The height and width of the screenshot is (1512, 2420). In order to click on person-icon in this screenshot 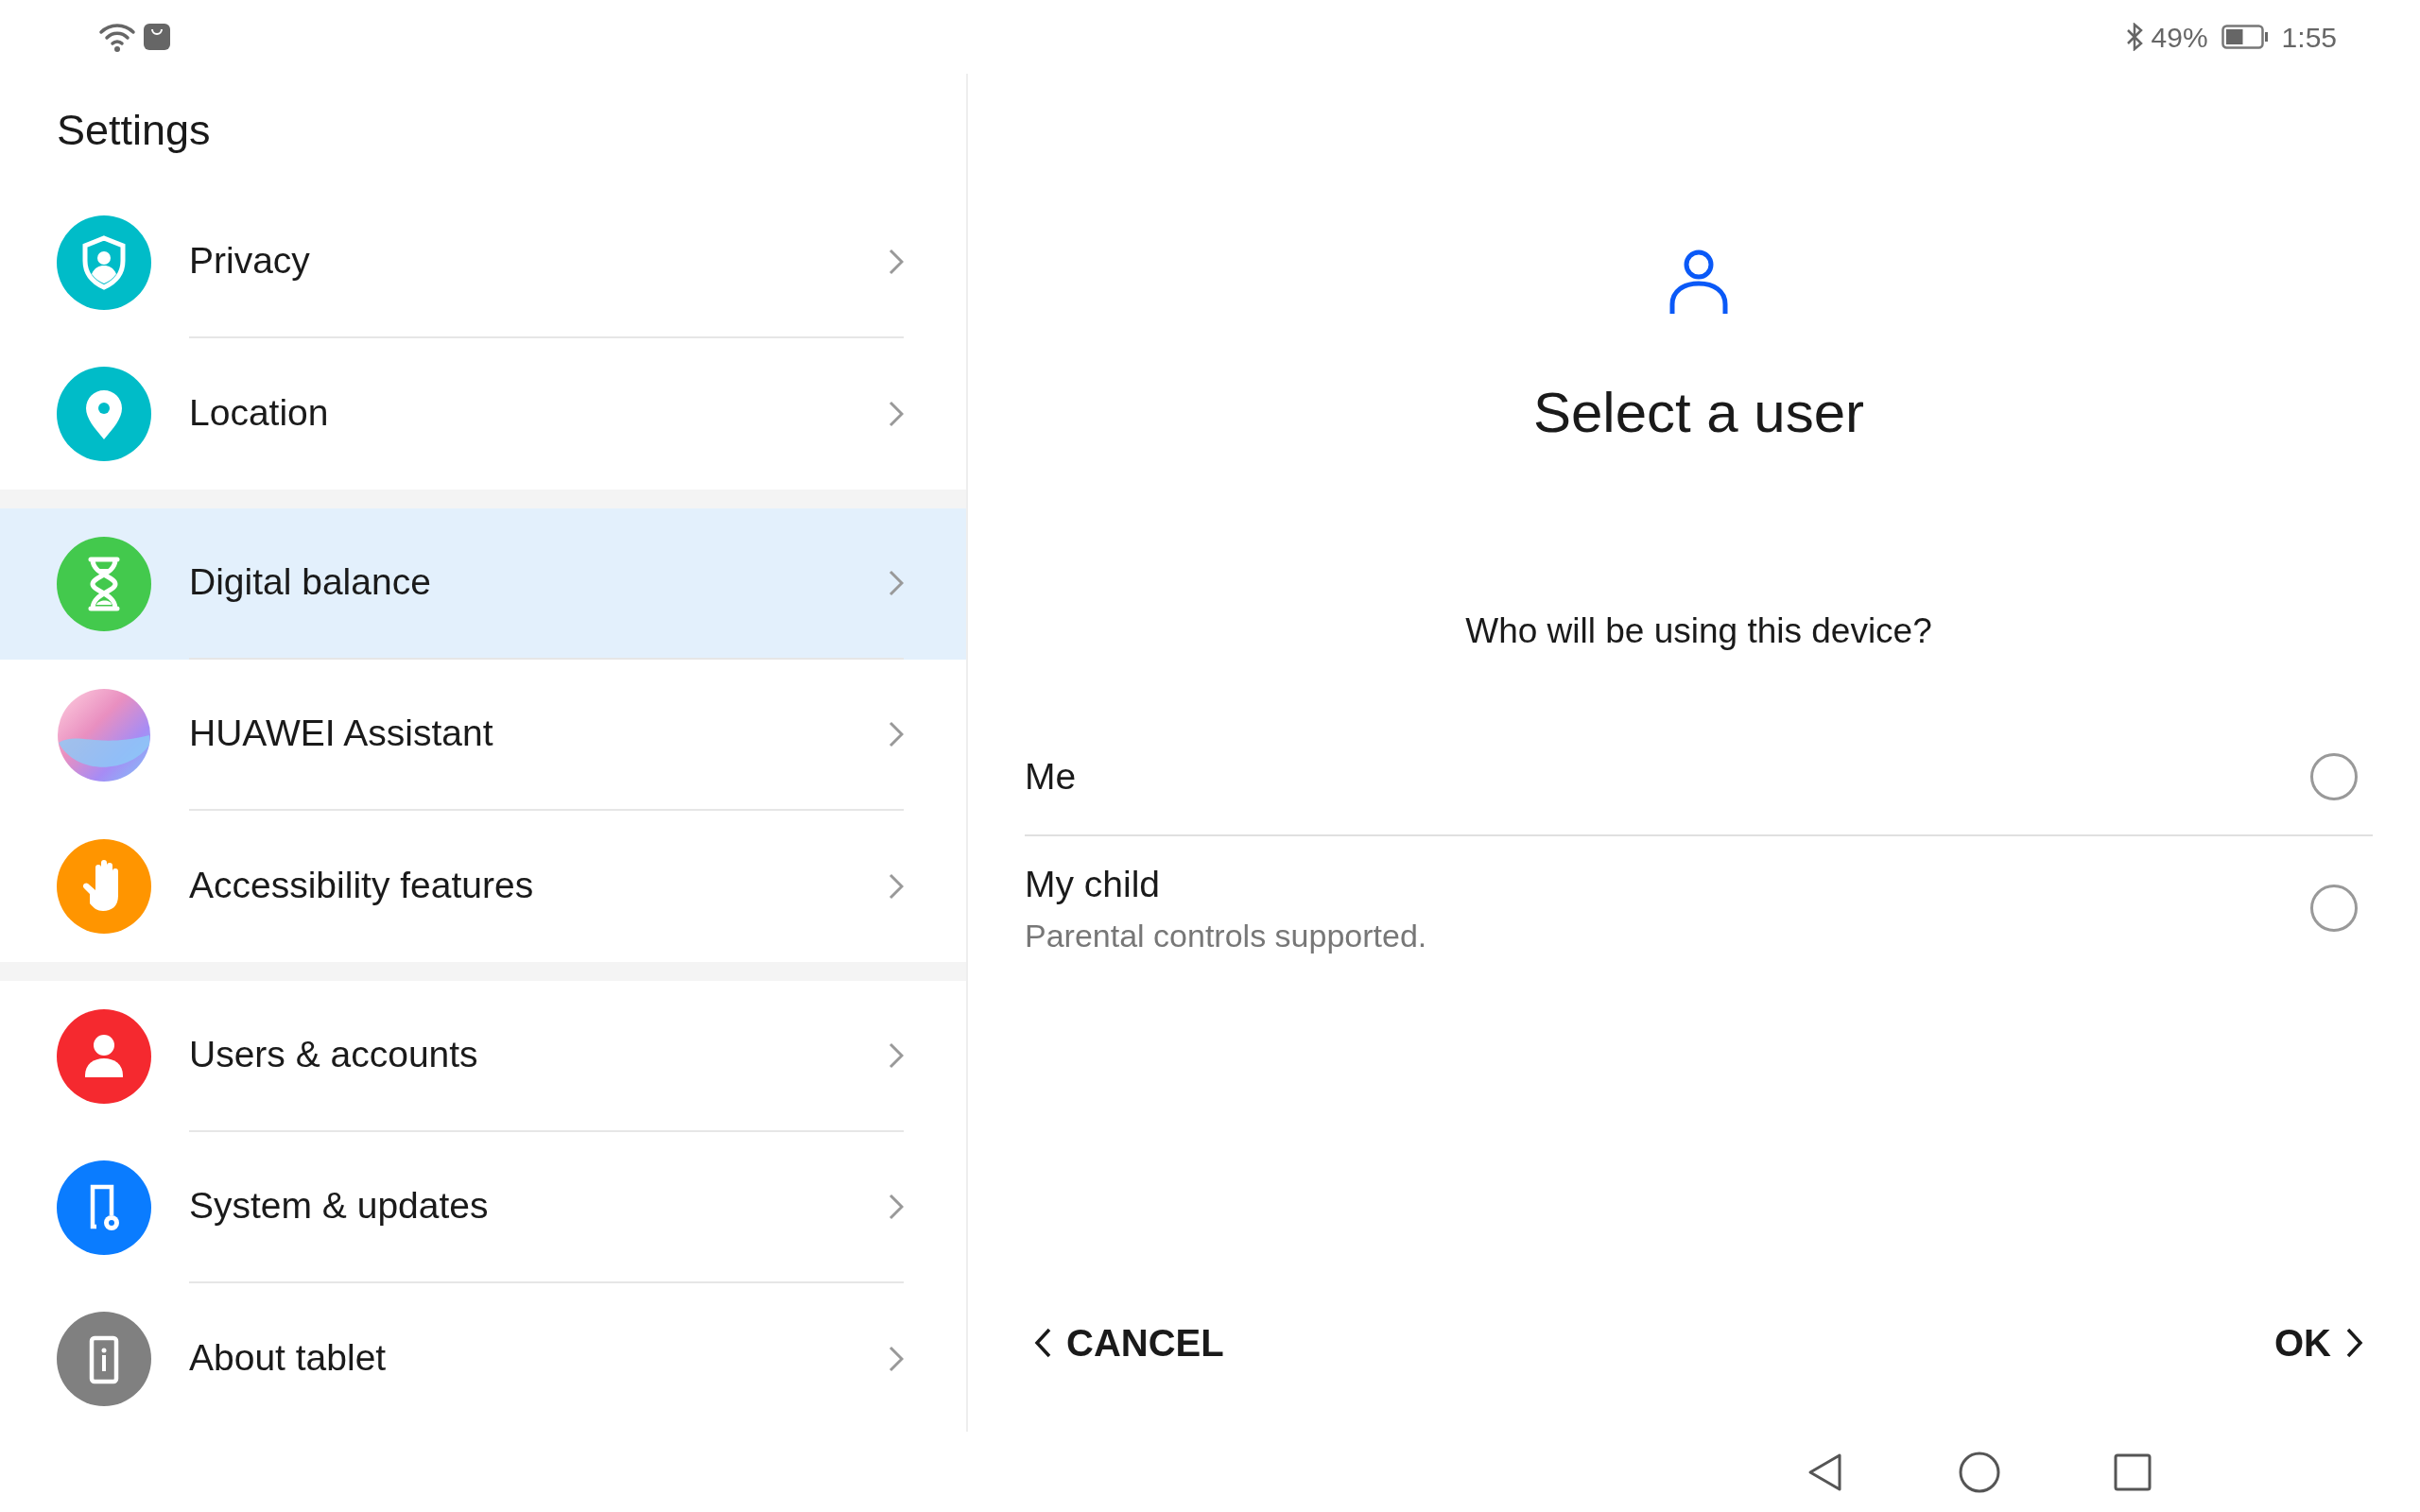, I will do `click(104, 1056)`.